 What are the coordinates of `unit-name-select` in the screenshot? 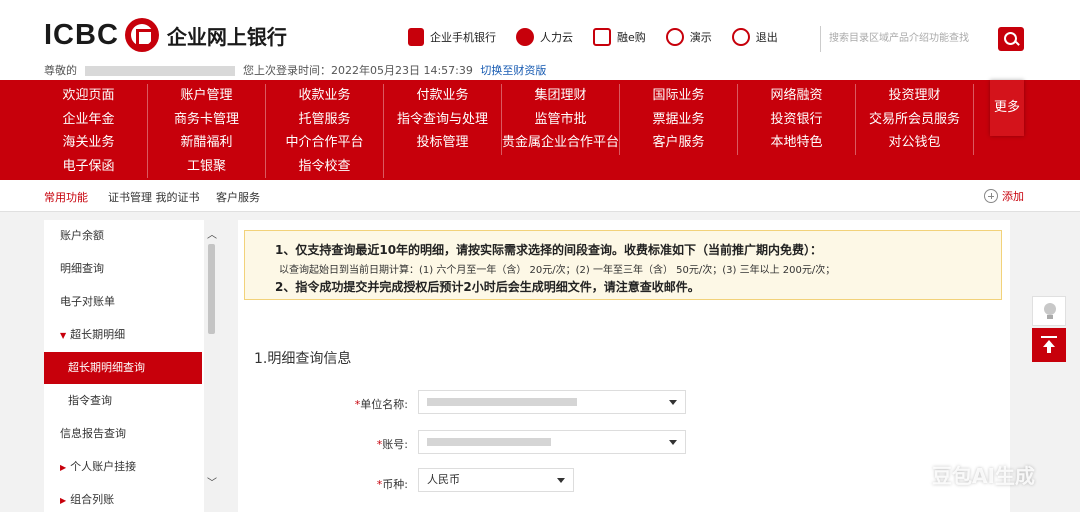 It's located at (552, 402).